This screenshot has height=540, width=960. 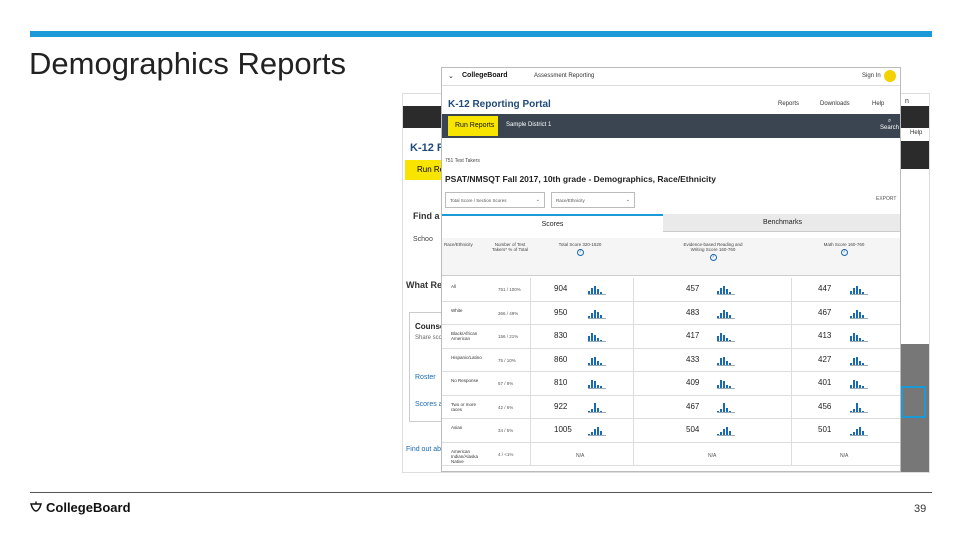 What do you see at coordinates (465, 380) in the screenshot?
I see `cell-group: No Response` at bounding box center [465, 380].